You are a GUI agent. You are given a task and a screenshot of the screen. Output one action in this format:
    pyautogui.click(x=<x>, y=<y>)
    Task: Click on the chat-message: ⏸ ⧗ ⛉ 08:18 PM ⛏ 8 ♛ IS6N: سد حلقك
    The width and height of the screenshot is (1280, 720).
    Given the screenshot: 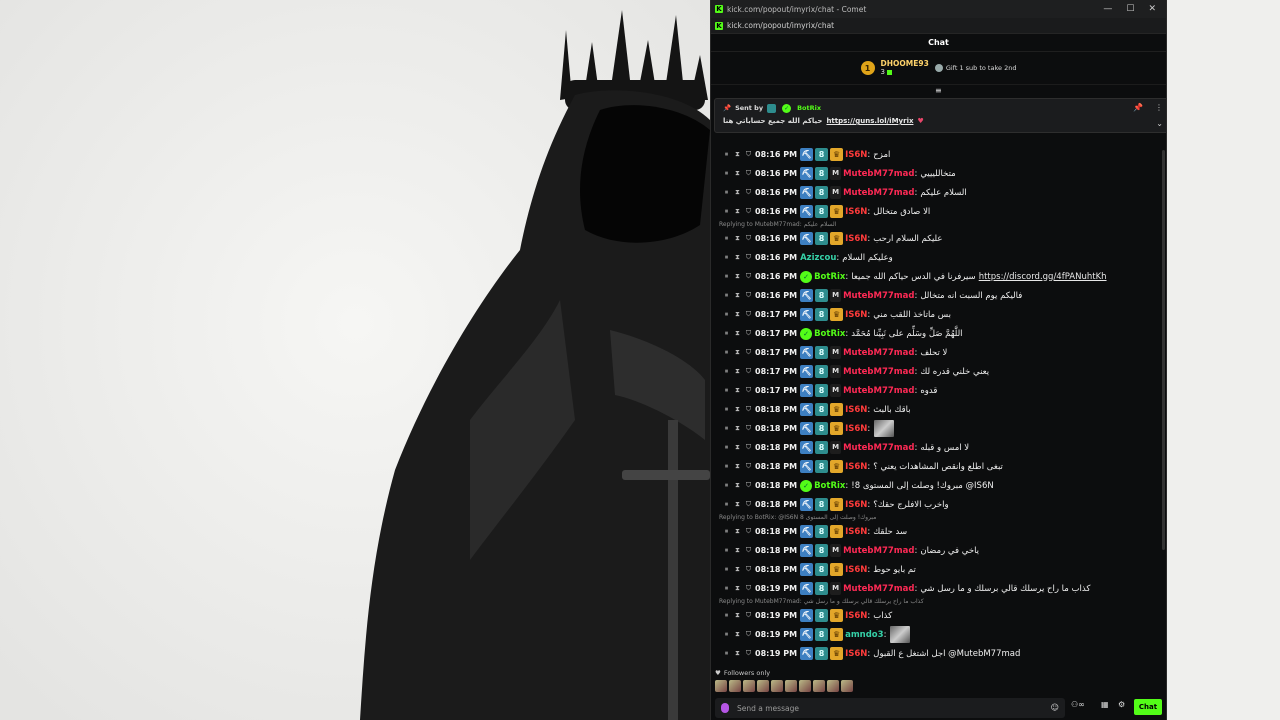 What is the action you would take?
    pyautogui.click(x=938, y=531)
    